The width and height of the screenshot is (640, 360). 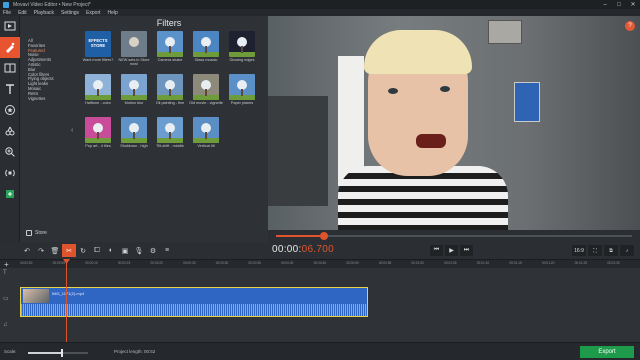 What do you see at coordinates (70, 13) in the screenshot?
I see `menu-settings: Settings` at bounding box center [70, 13].